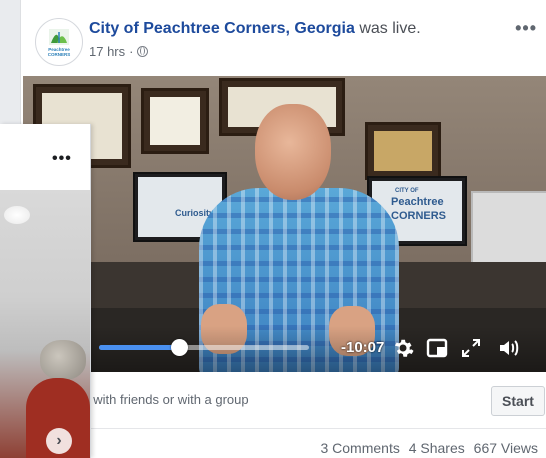  What do you see at coordinates (518, 401) in the screenshot?
I see `watch-party-start-button: Start` at bounding box center [518, 401].